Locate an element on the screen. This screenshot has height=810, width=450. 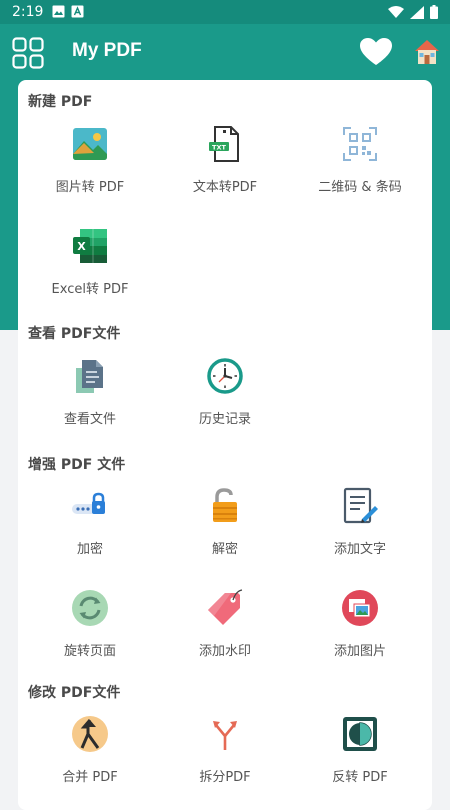
rotate-icon is located at coordinates (90, 608).